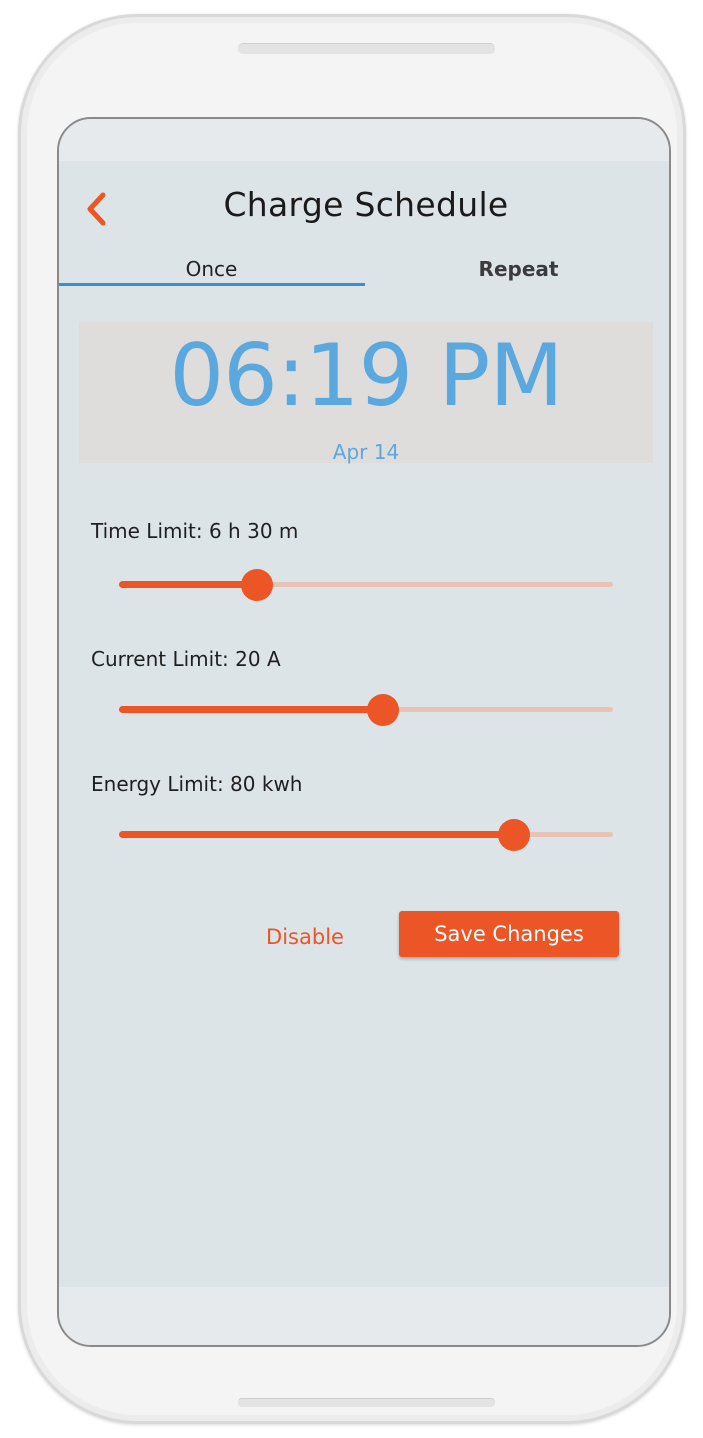  What do you see at coordinates (212, 284) in the screenshot?
I see `active-tab-indicator` at bounding box center [212, 284].